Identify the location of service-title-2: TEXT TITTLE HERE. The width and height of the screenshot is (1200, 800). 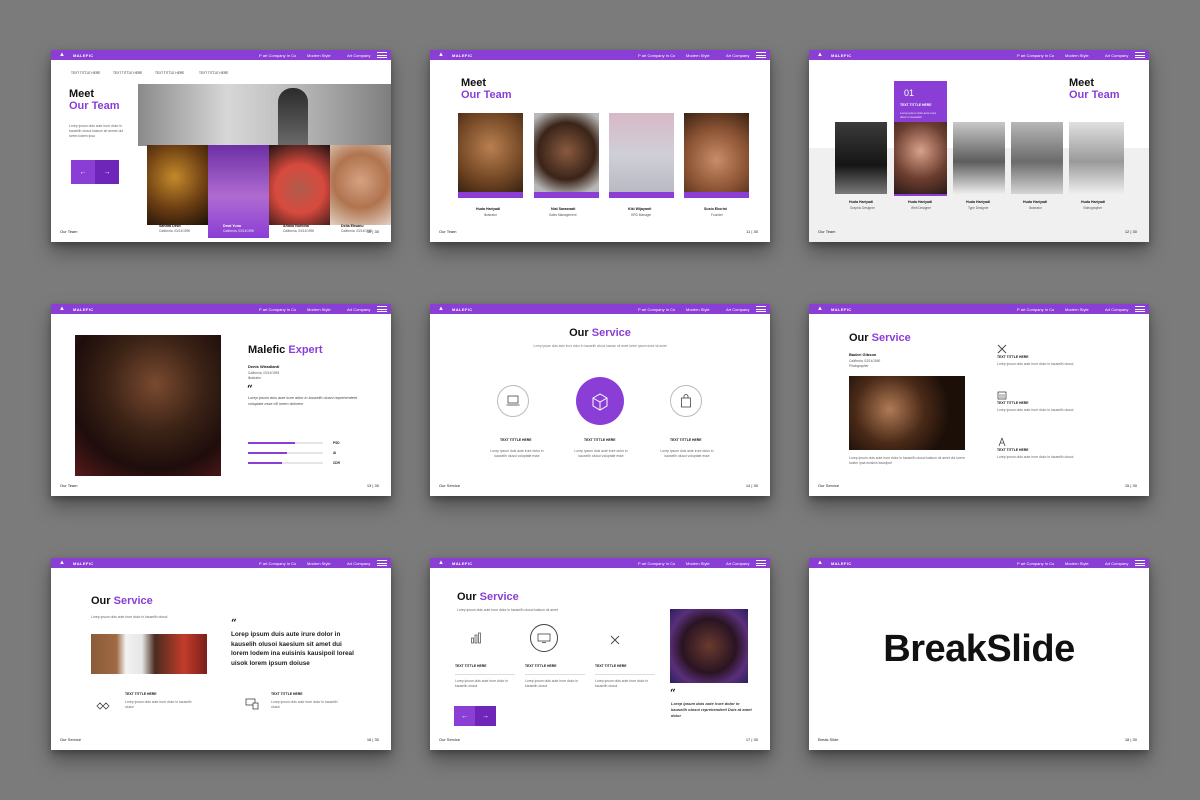
(600, 440).